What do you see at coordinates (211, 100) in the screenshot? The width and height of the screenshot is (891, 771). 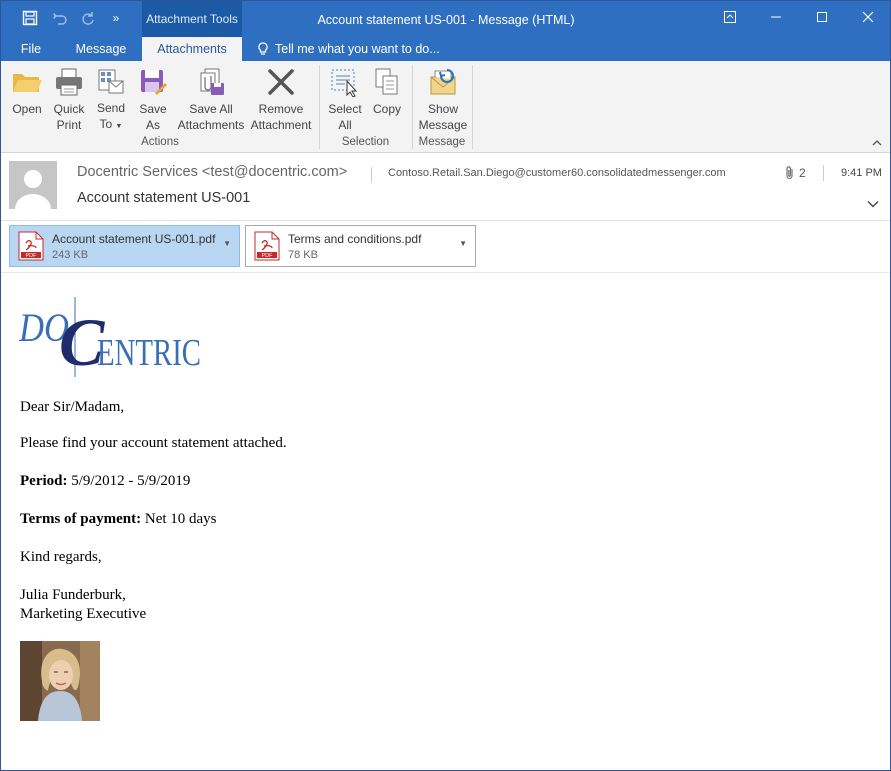 I see `save-all-attachments-button: Save All Attachments` at bounding box center [211, 100].